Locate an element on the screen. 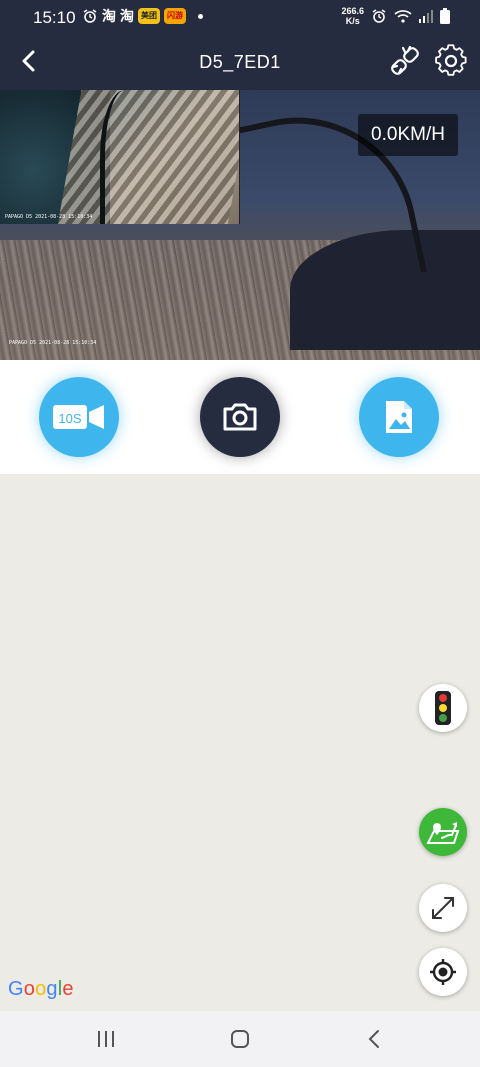 Image resolution: width=480 pixels, height=1067 pixels. rear-camera-pip: PAPAGO D5 2021-08-28 15:10:34 is located at coordinates (120, 157).